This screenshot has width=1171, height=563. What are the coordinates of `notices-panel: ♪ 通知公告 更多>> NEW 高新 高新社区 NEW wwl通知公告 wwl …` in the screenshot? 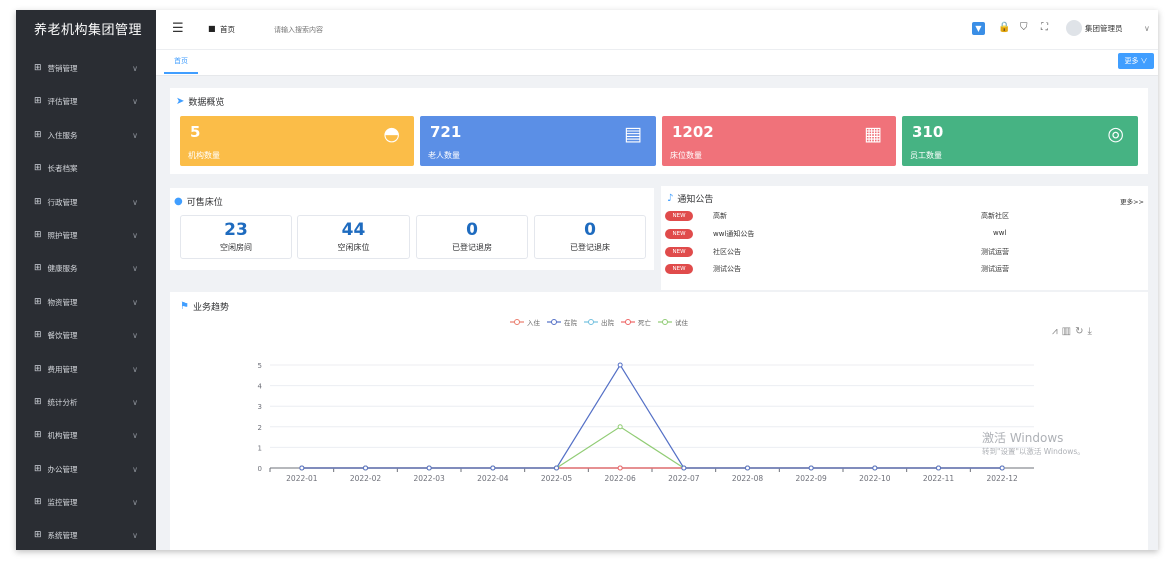 It's located at (904, 238).